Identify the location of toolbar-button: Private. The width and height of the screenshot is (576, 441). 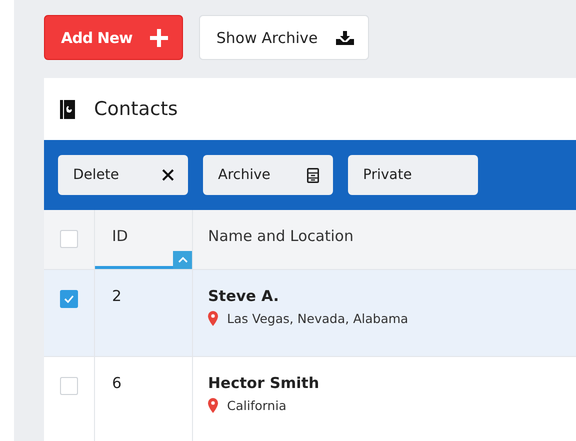
(413, 175).